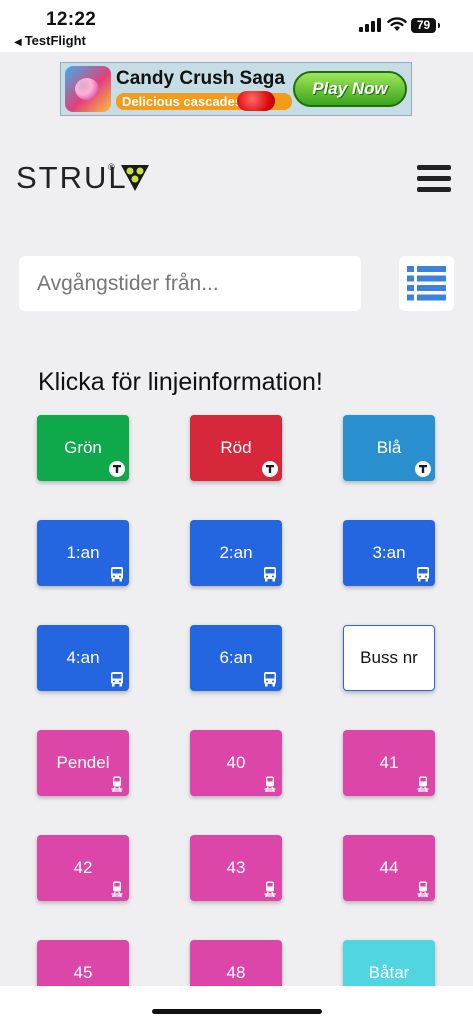 The width and height of the screenshot is (473, 1024). I want to click on line-tile-bus-6: 6:an, so click(236, 658).